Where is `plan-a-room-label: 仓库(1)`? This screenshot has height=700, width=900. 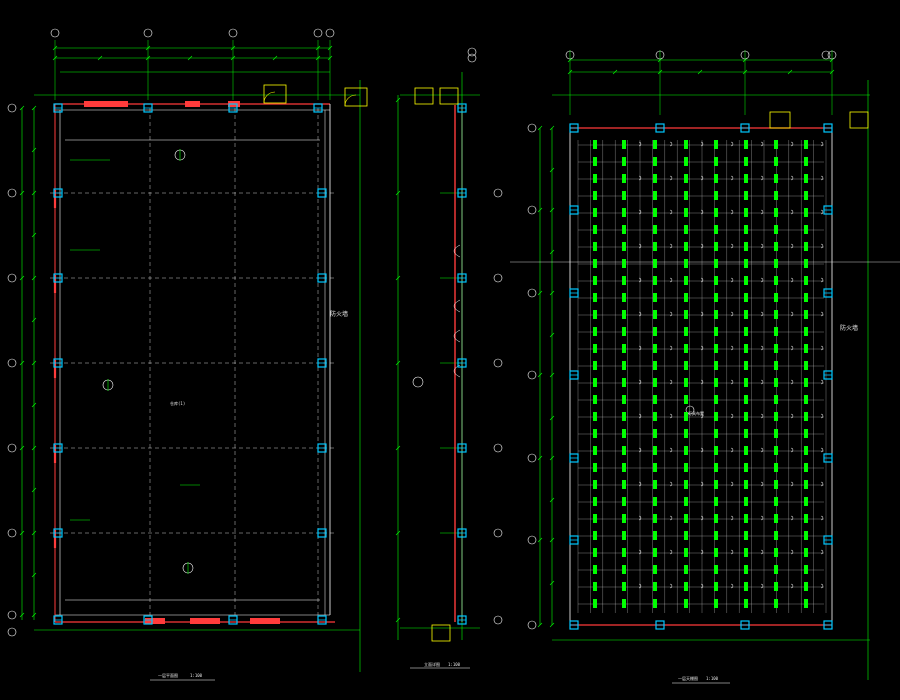 plan-a-room-label: 仓库(1) is located at coordinates (177, 403).